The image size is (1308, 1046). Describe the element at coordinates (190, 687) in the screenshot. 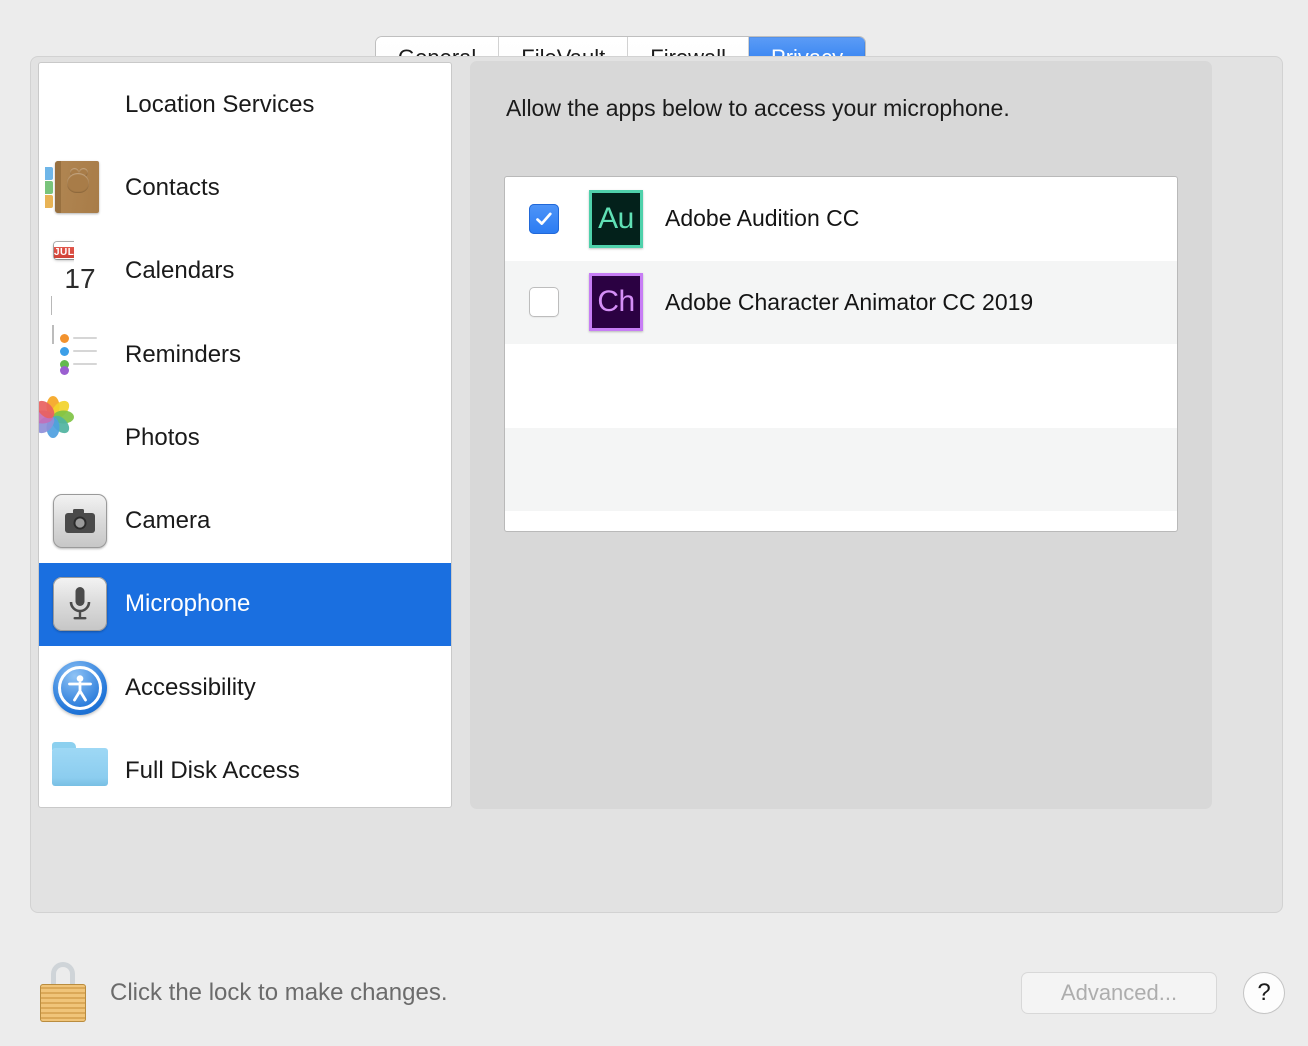

I see `sidebar-item-label: Accessibility` at that location.